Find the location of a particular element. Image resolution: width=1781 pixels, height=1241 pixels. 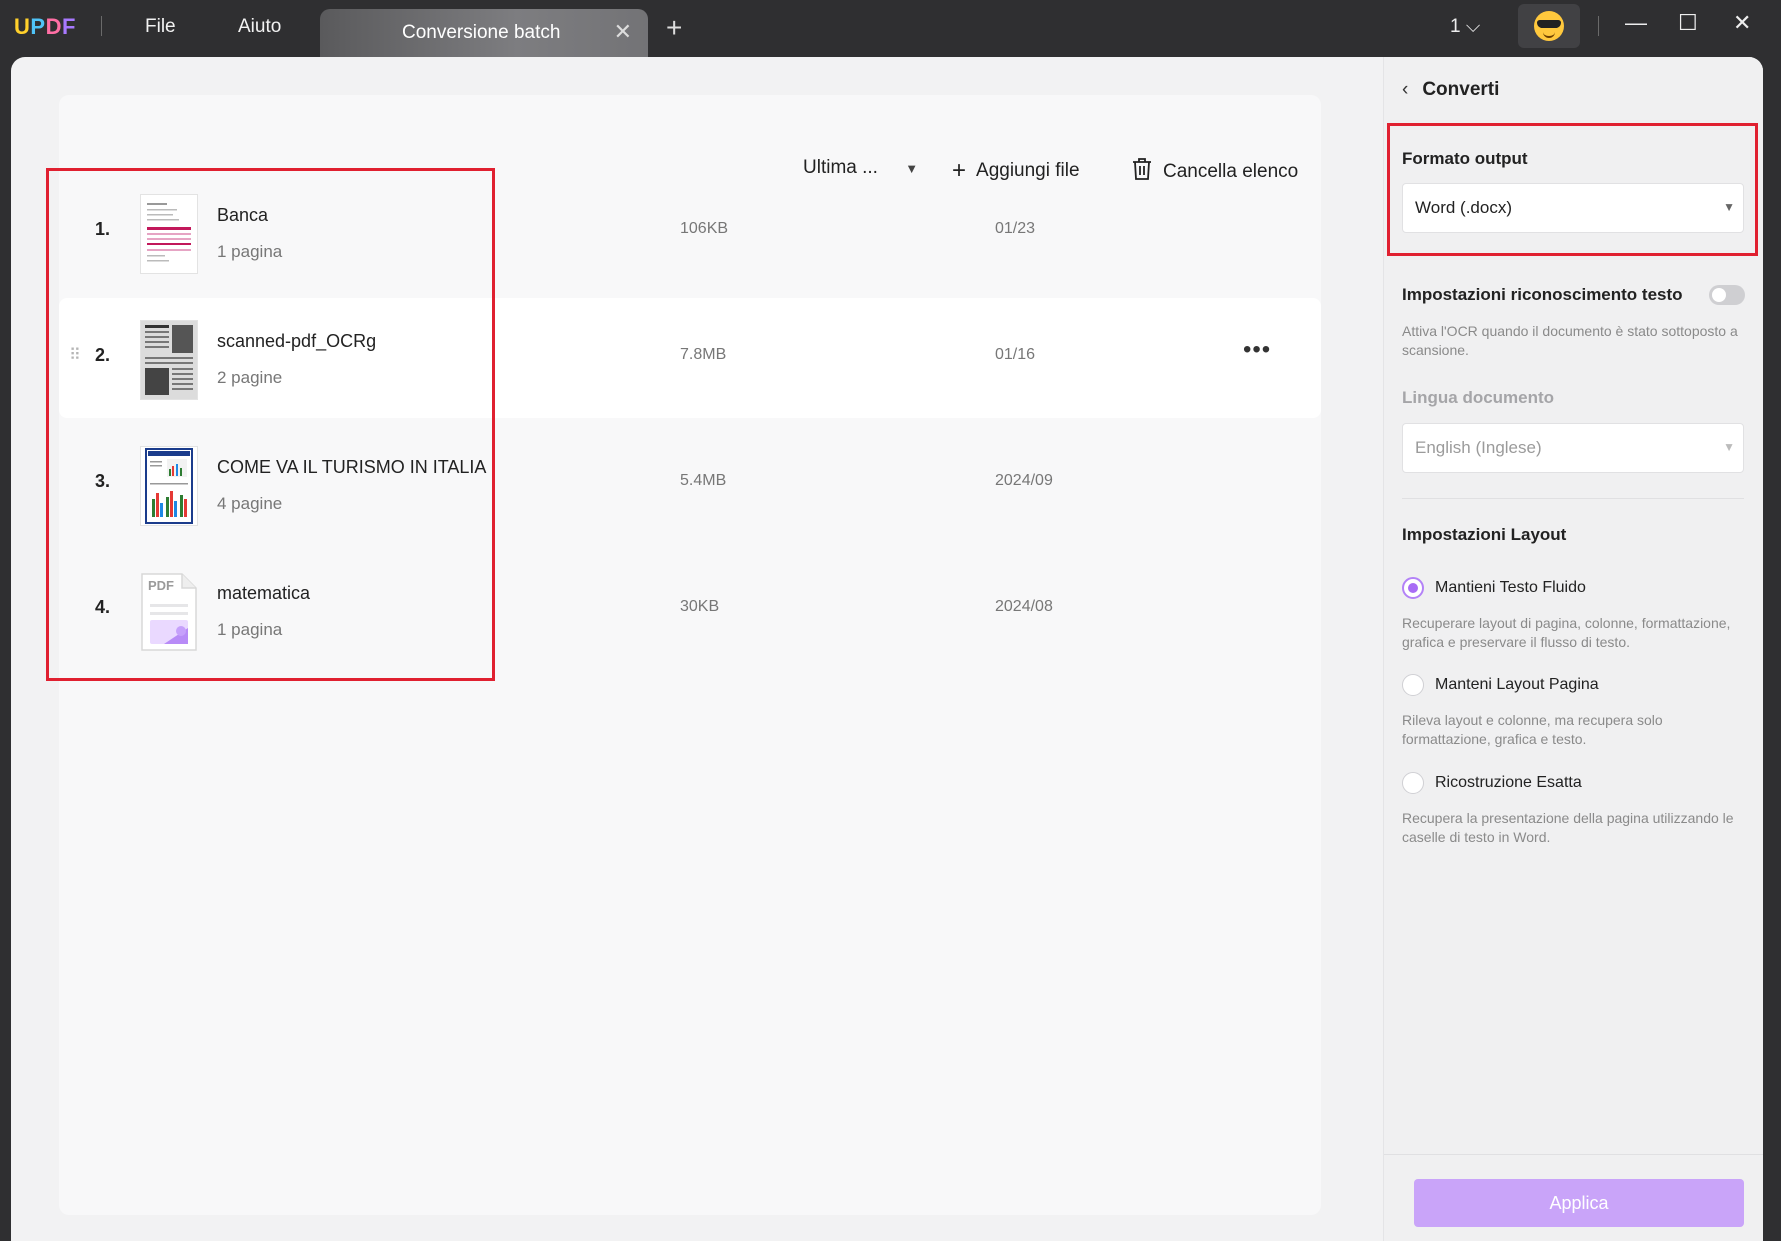

pdf-file-icon: PDF is located at coordinates (169, 612).